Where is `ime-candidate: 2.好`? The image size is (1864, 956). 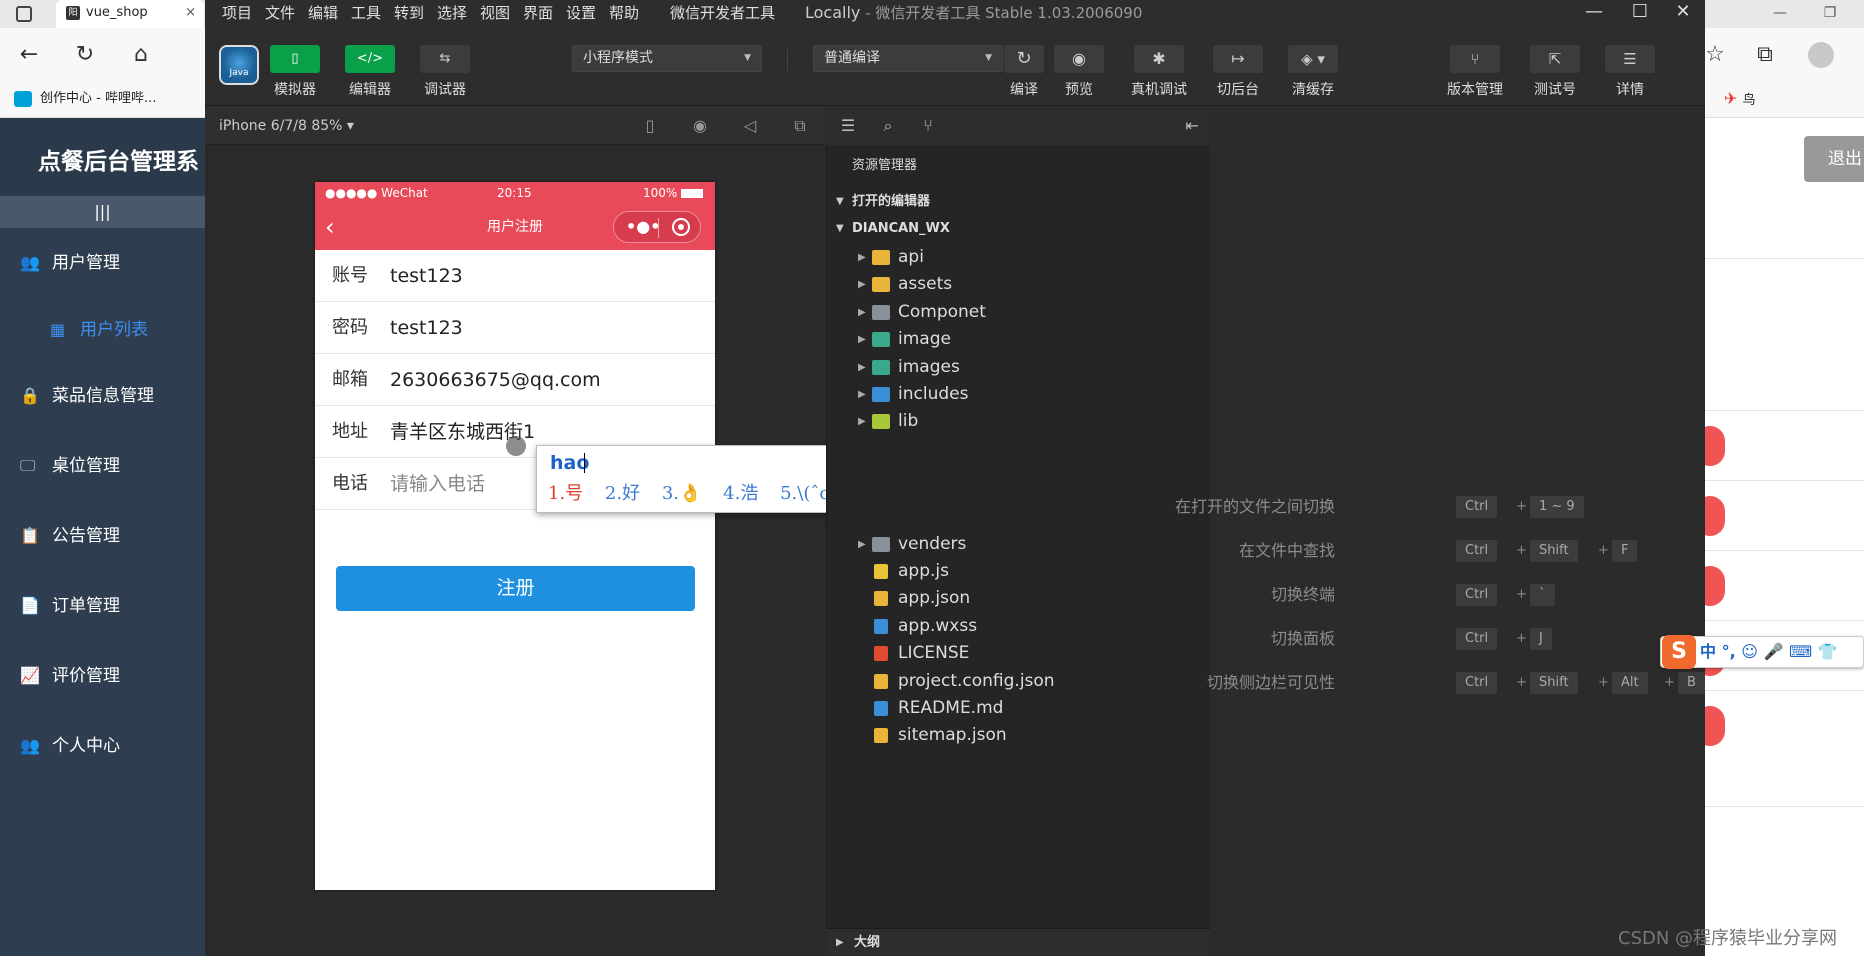
ime-candidate: 2.好 is located at coordinates (622, 493).